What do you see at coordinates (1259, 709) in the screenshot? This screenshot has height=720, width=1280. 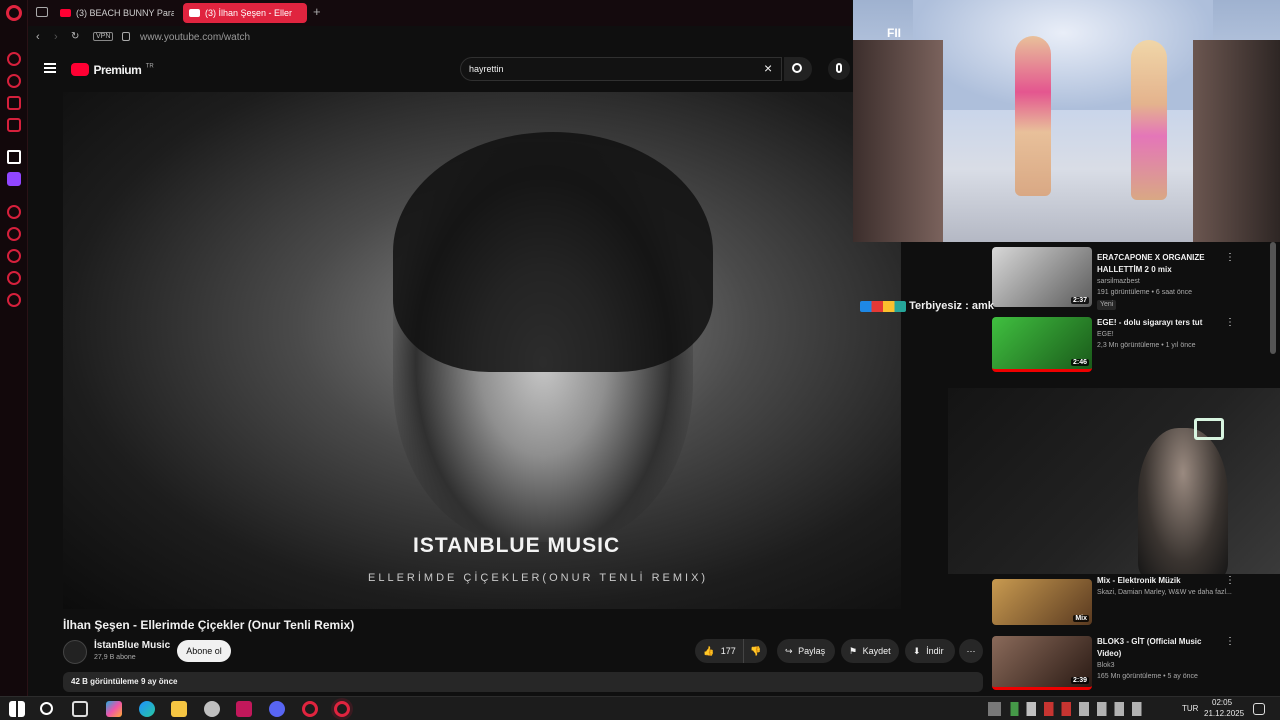 I see `notification-icon` at bounding box center [1259, 709].